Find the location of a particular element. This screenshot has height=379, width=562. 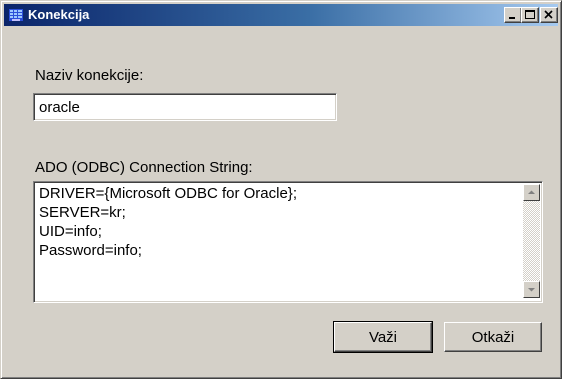

title-bar: Konekcija is located at coordinates (281, 15).